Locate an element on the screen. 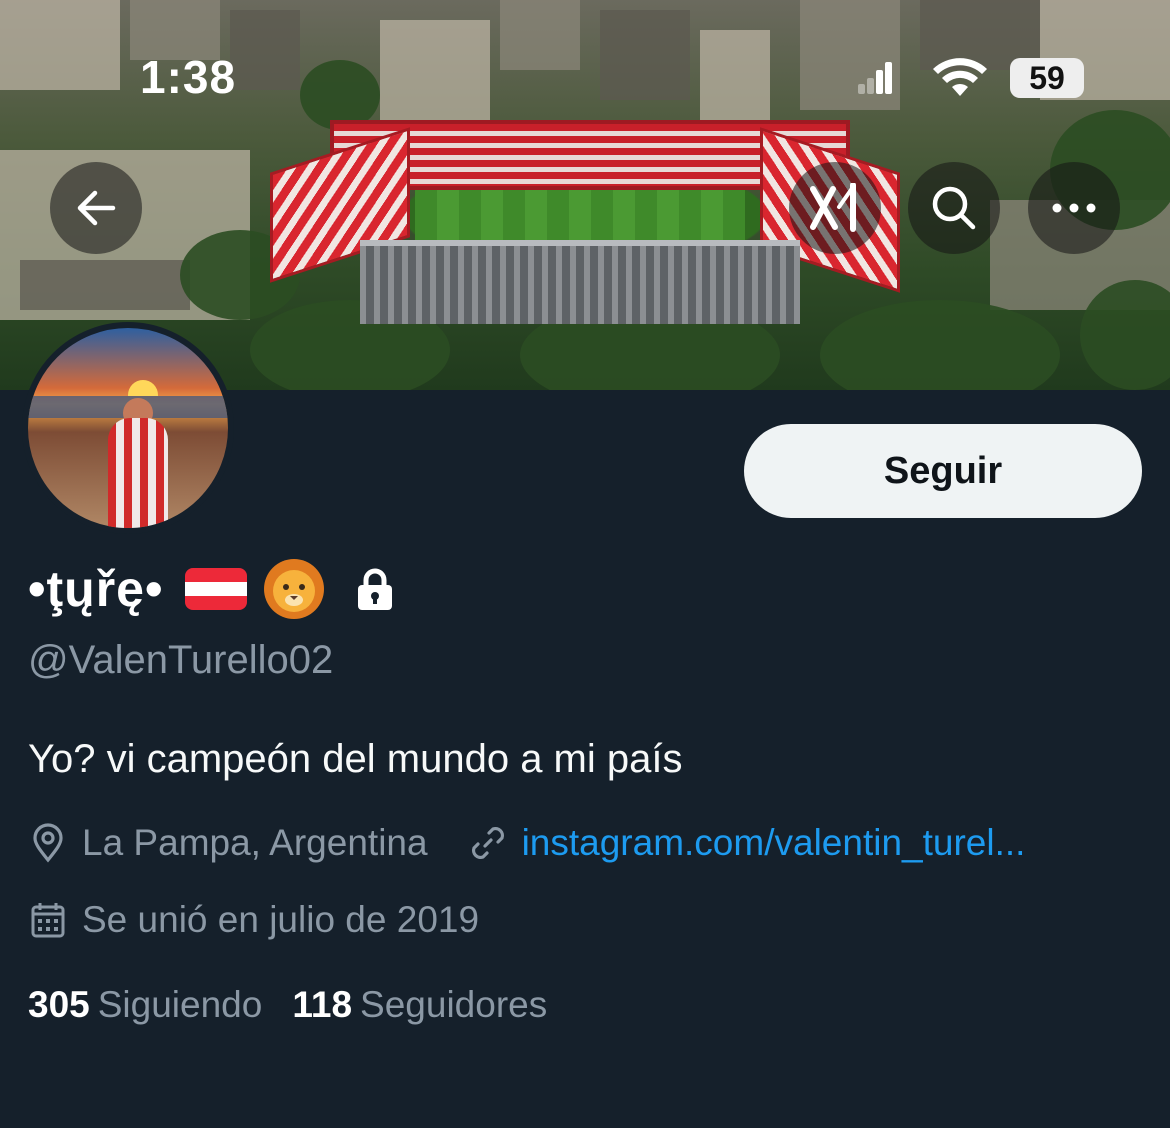  austria-flag-emoji is located at coordinates (216, 589).